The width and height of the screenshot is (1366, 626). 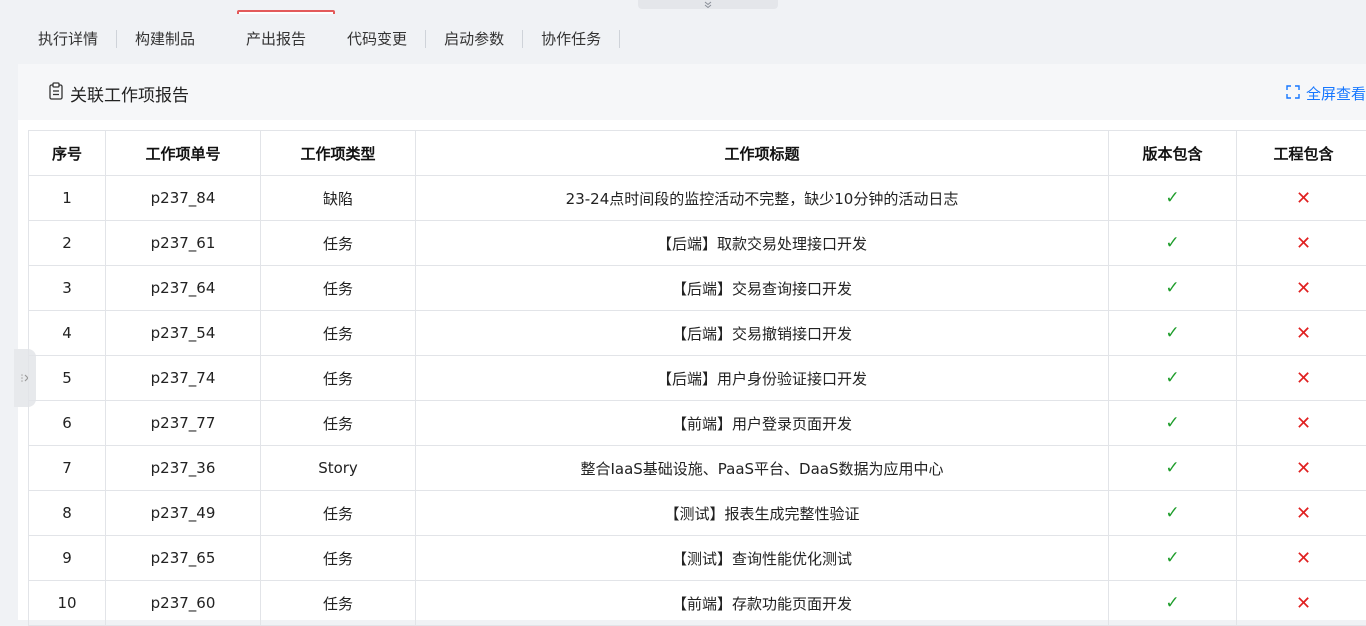 I want to click on tab-output-report: 产出报告, so click(x=276, y=39).